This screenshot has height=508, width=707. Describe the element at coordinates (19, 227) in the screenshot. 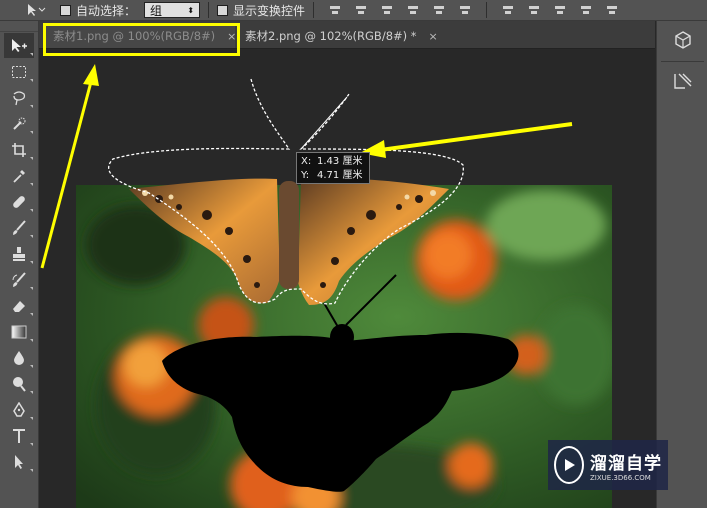

I see `brush-tool-icon` at that location.